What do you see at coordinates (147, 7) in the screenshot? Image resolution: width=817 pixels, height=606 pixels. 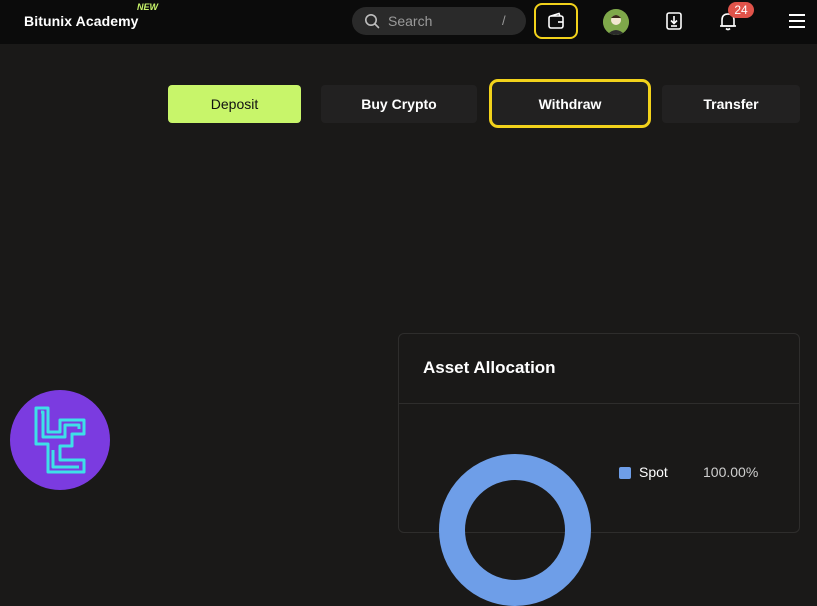 I see `new-badge: NEW` at bounding box center [147, 7].